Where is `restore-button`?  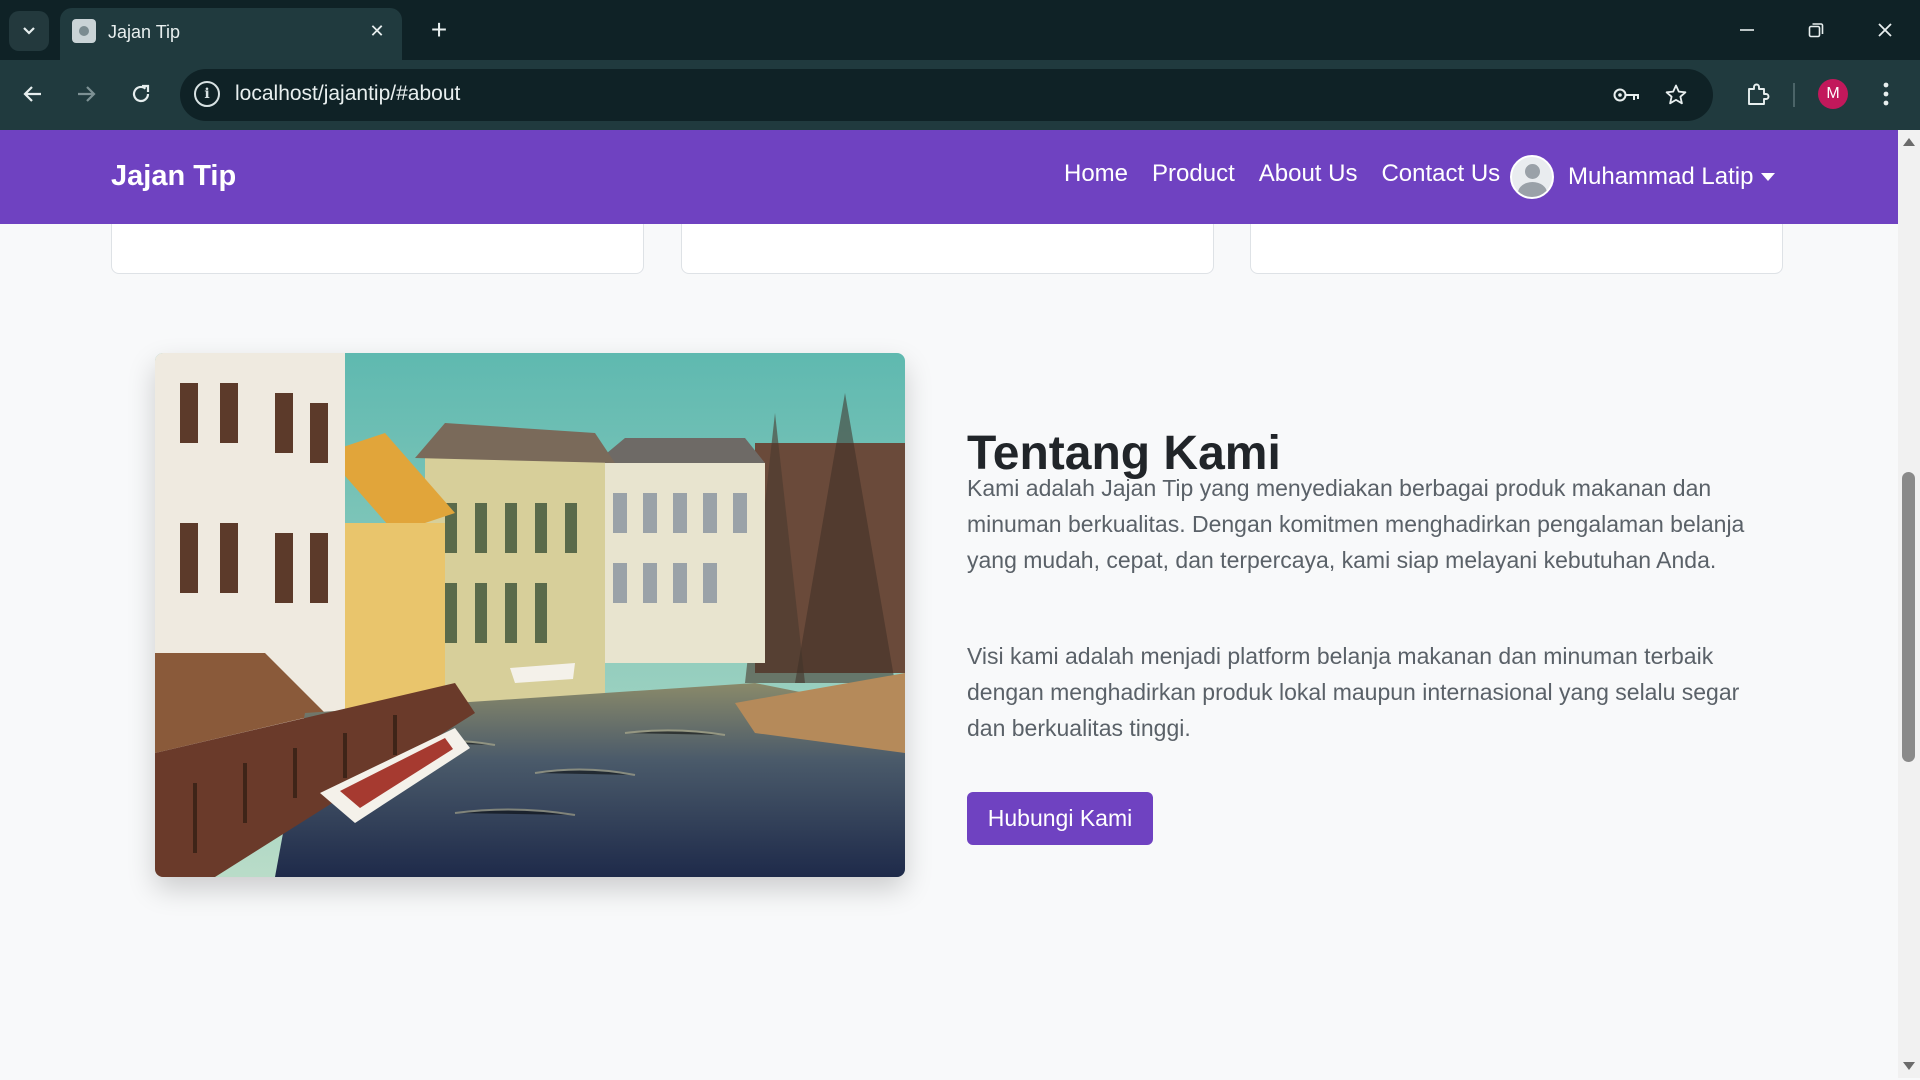 restore-button is located at coordinates (1816, 30).